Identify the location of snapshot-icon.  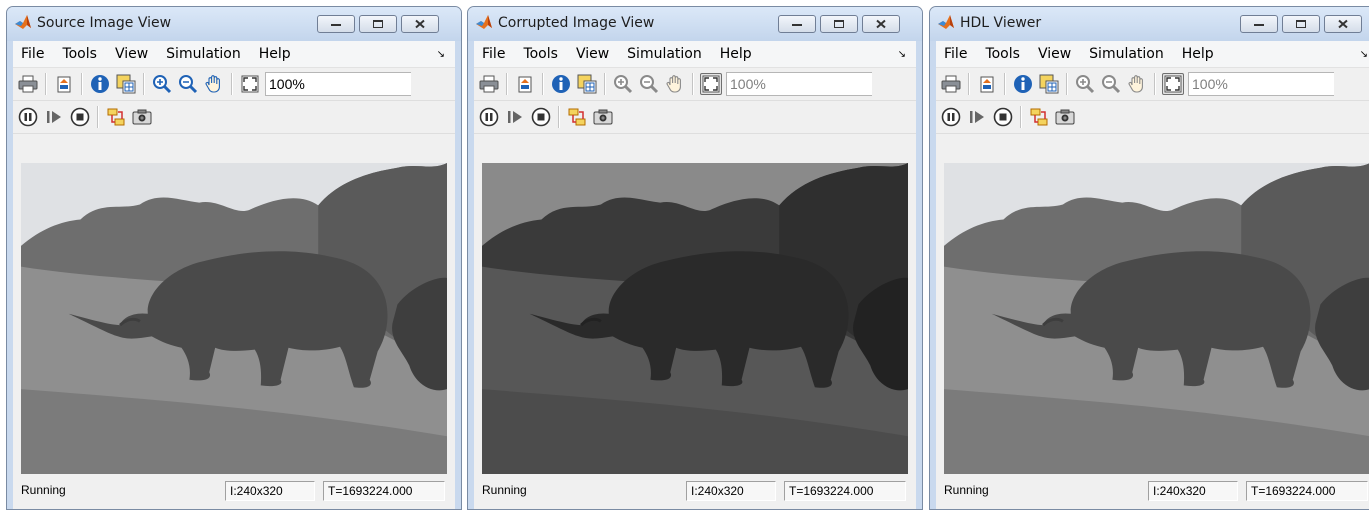
(1065, 117).